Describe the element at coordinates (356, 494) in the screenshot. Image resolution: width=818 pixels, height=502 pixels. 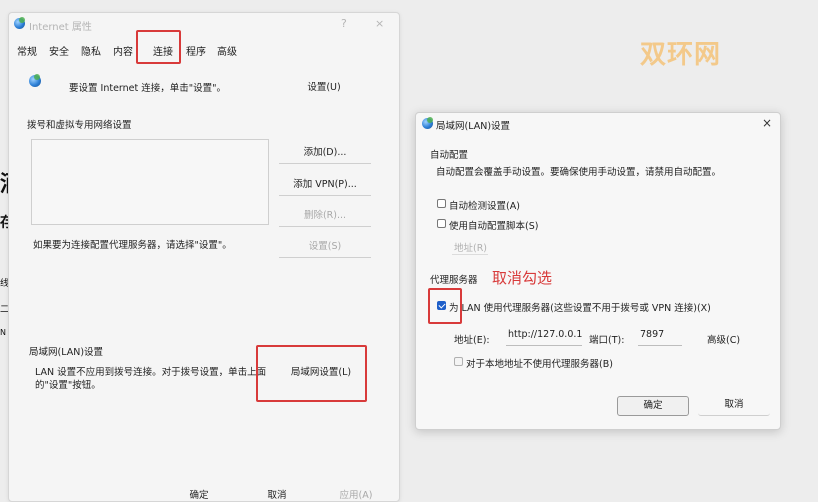
I see `apply-button: 应用(A)` at that location.